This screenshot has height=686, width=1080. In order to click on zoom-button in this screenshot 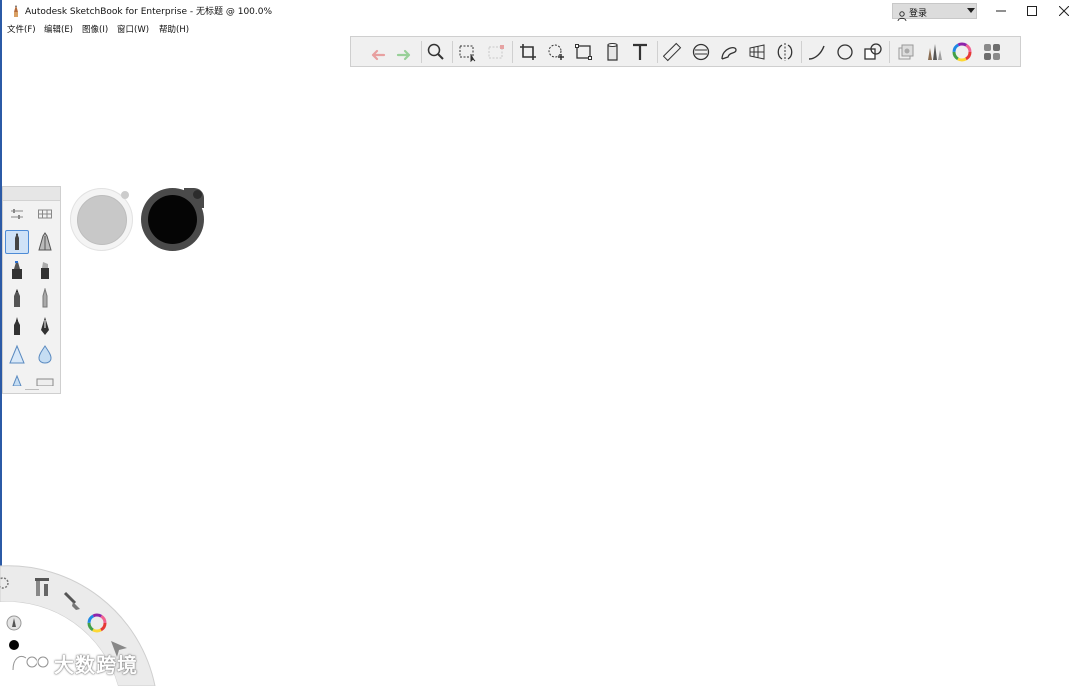, I will do `click(436, 52)`.